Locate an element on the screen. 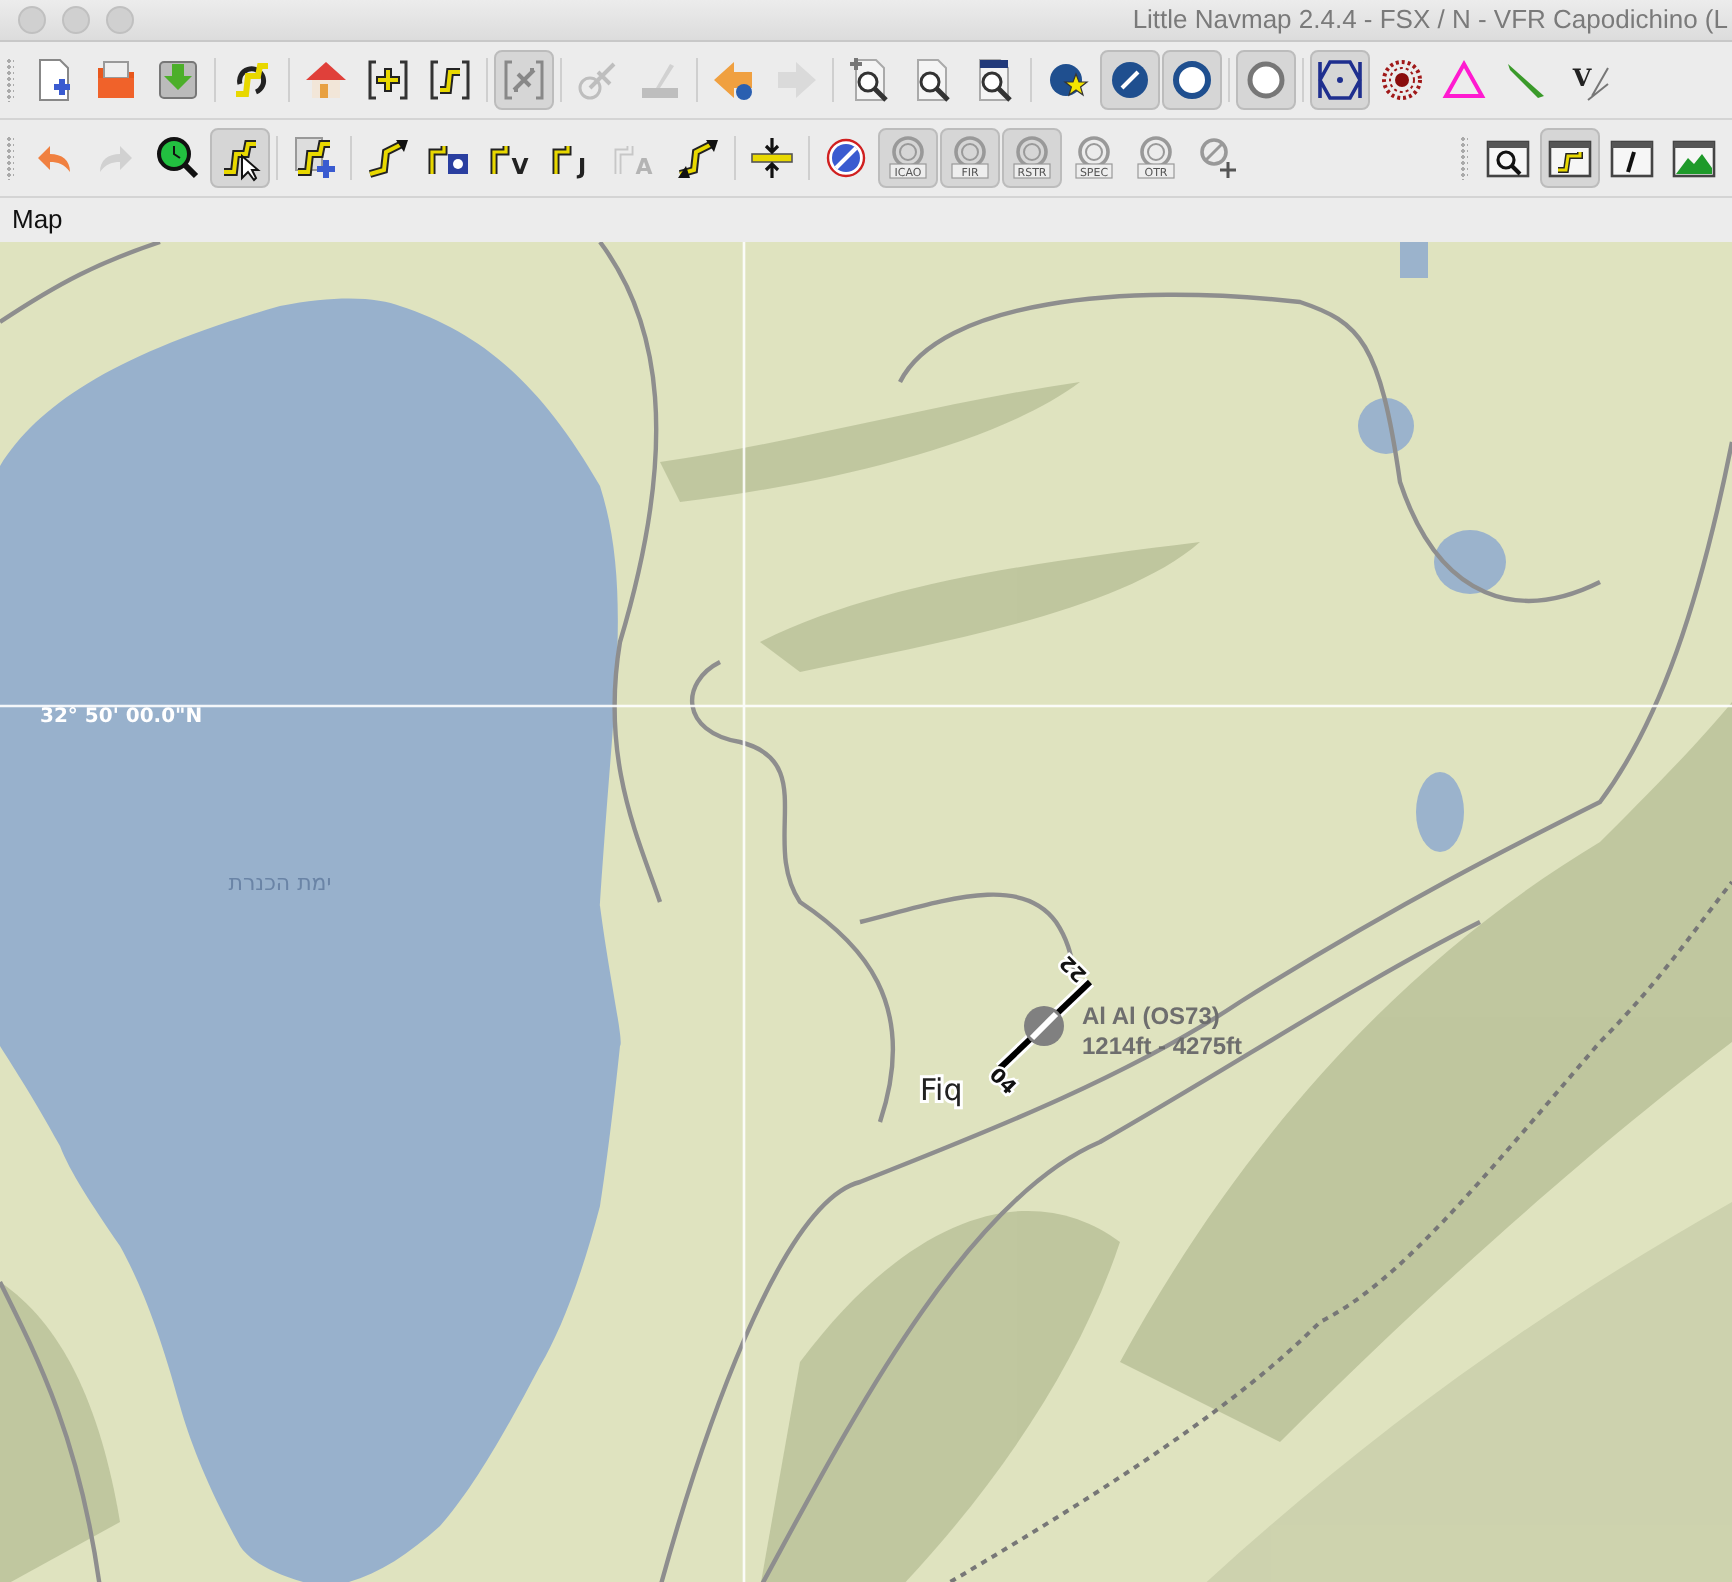  route-add-icon is located at coordinates (314, 157).